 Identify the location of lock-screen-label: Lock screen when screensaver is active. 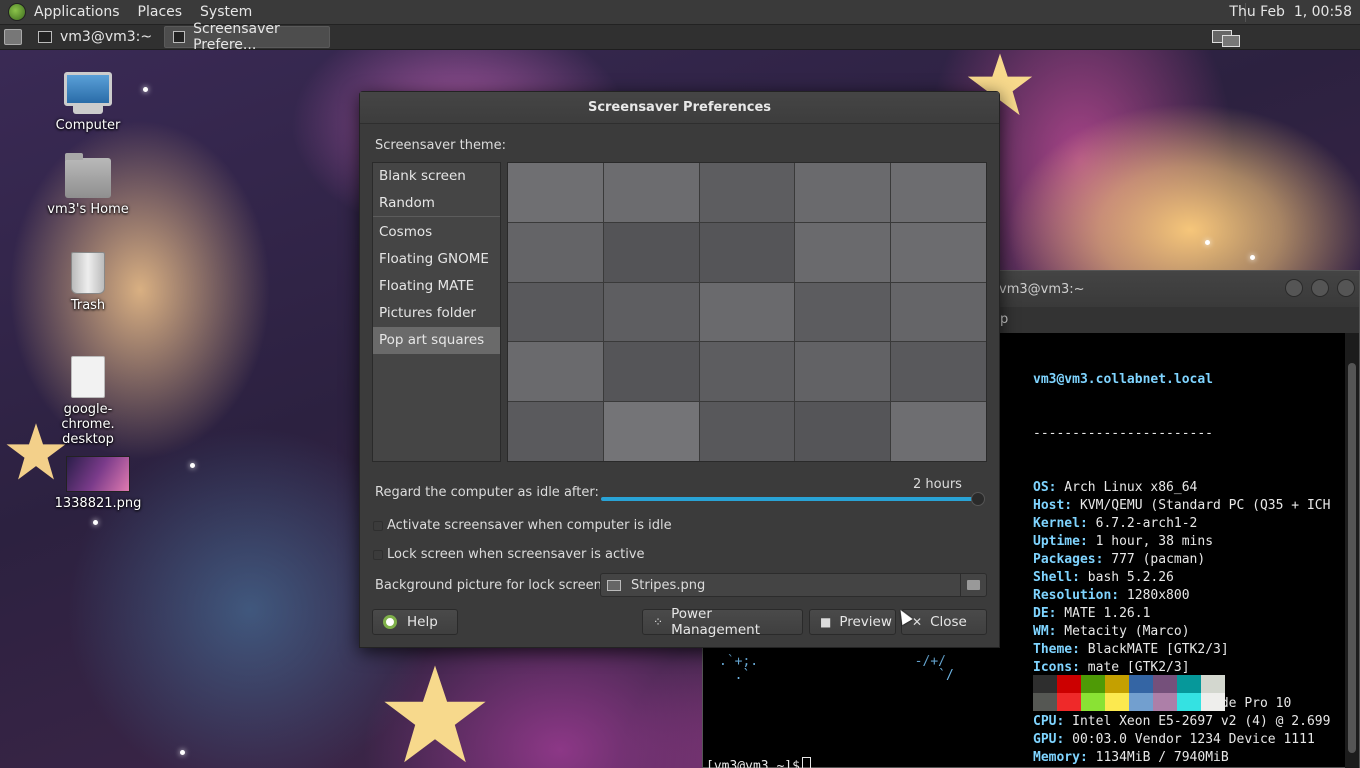
(516, 554).